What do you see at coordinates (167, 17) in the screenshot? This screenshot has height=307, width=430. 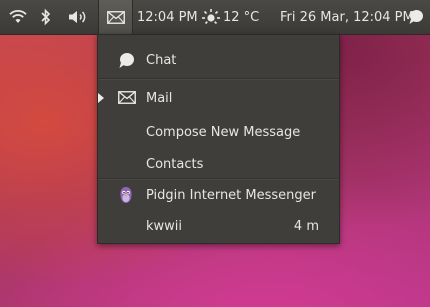 I see `panel-clock: 12:04 PM` at bounding box center [167, 17].